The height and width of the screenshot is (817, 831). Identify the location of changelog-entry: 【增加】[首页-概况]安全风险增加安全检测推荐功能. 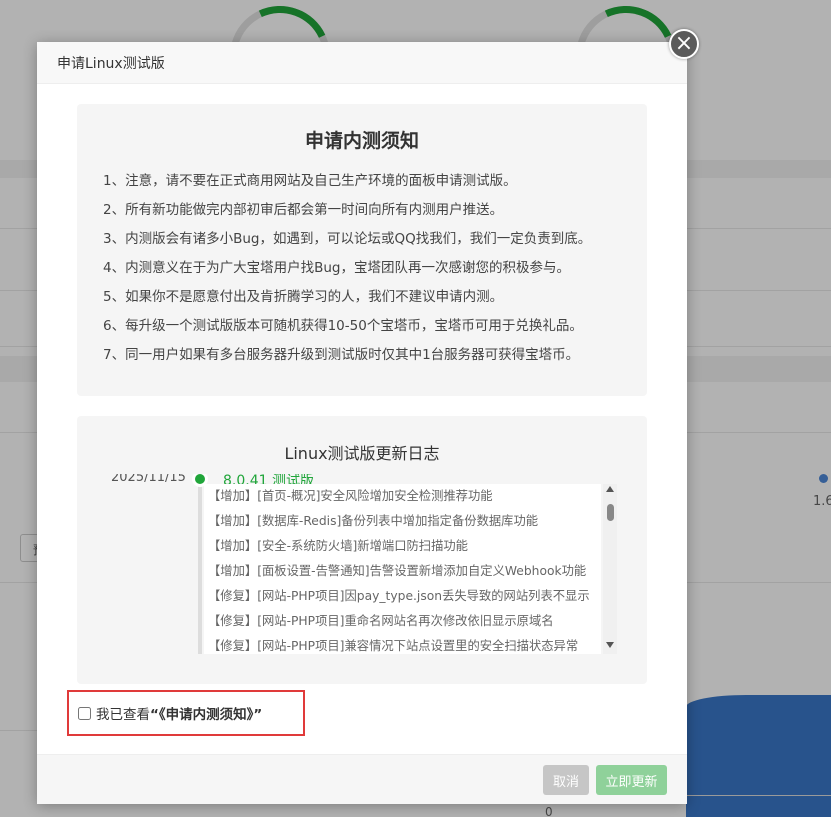
(350, 496).